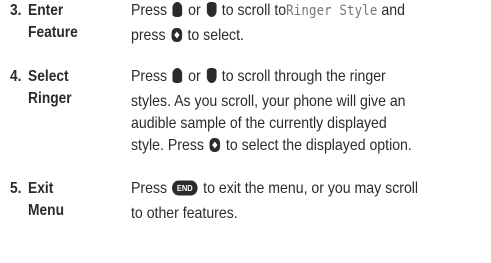 This screenshot has height=263, width=491. I want to click on instruction-line: press to select., so click(309, 37).